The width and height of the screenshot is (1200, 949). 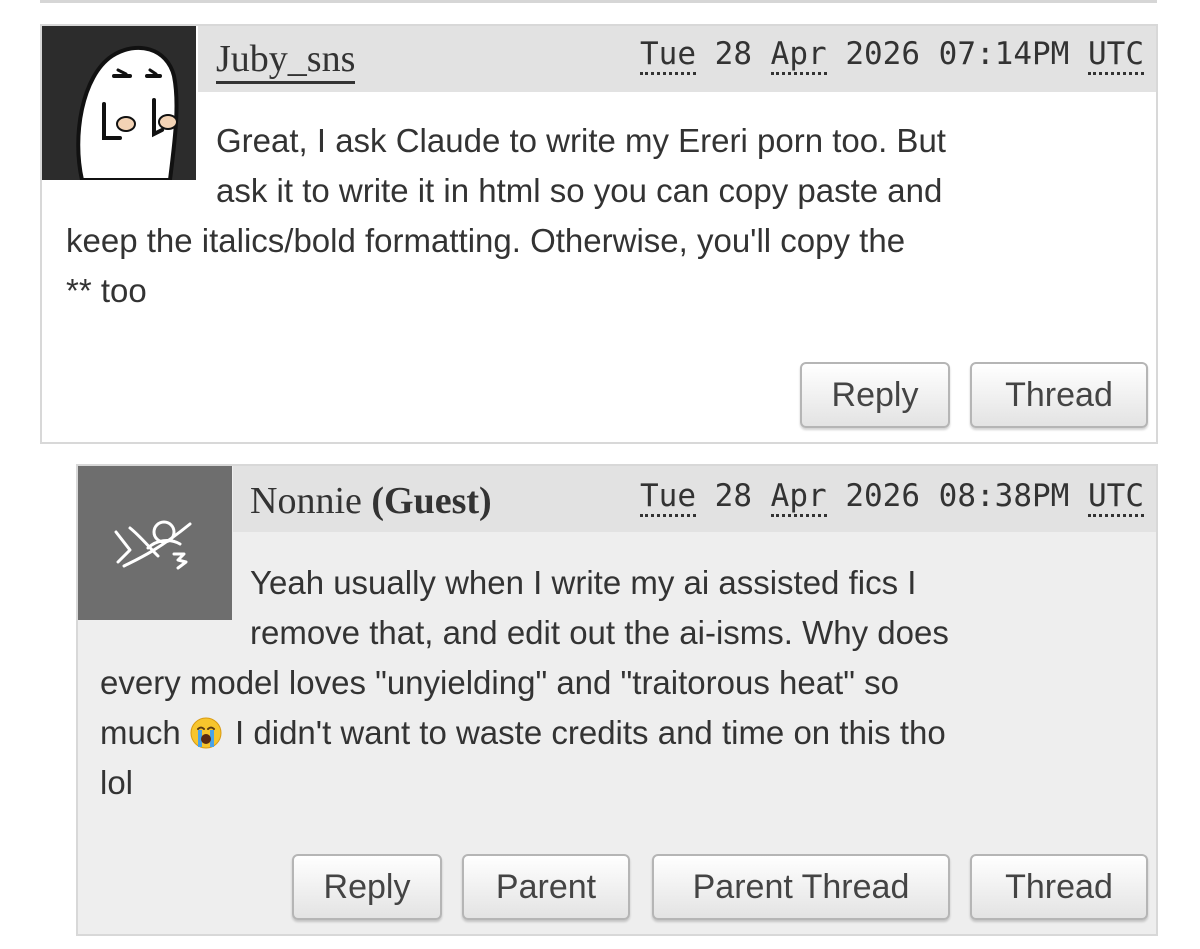 I want to click on timestamp: Tue 28 Apr 2026 08:38PM UTC, so click(x=892, y=497).